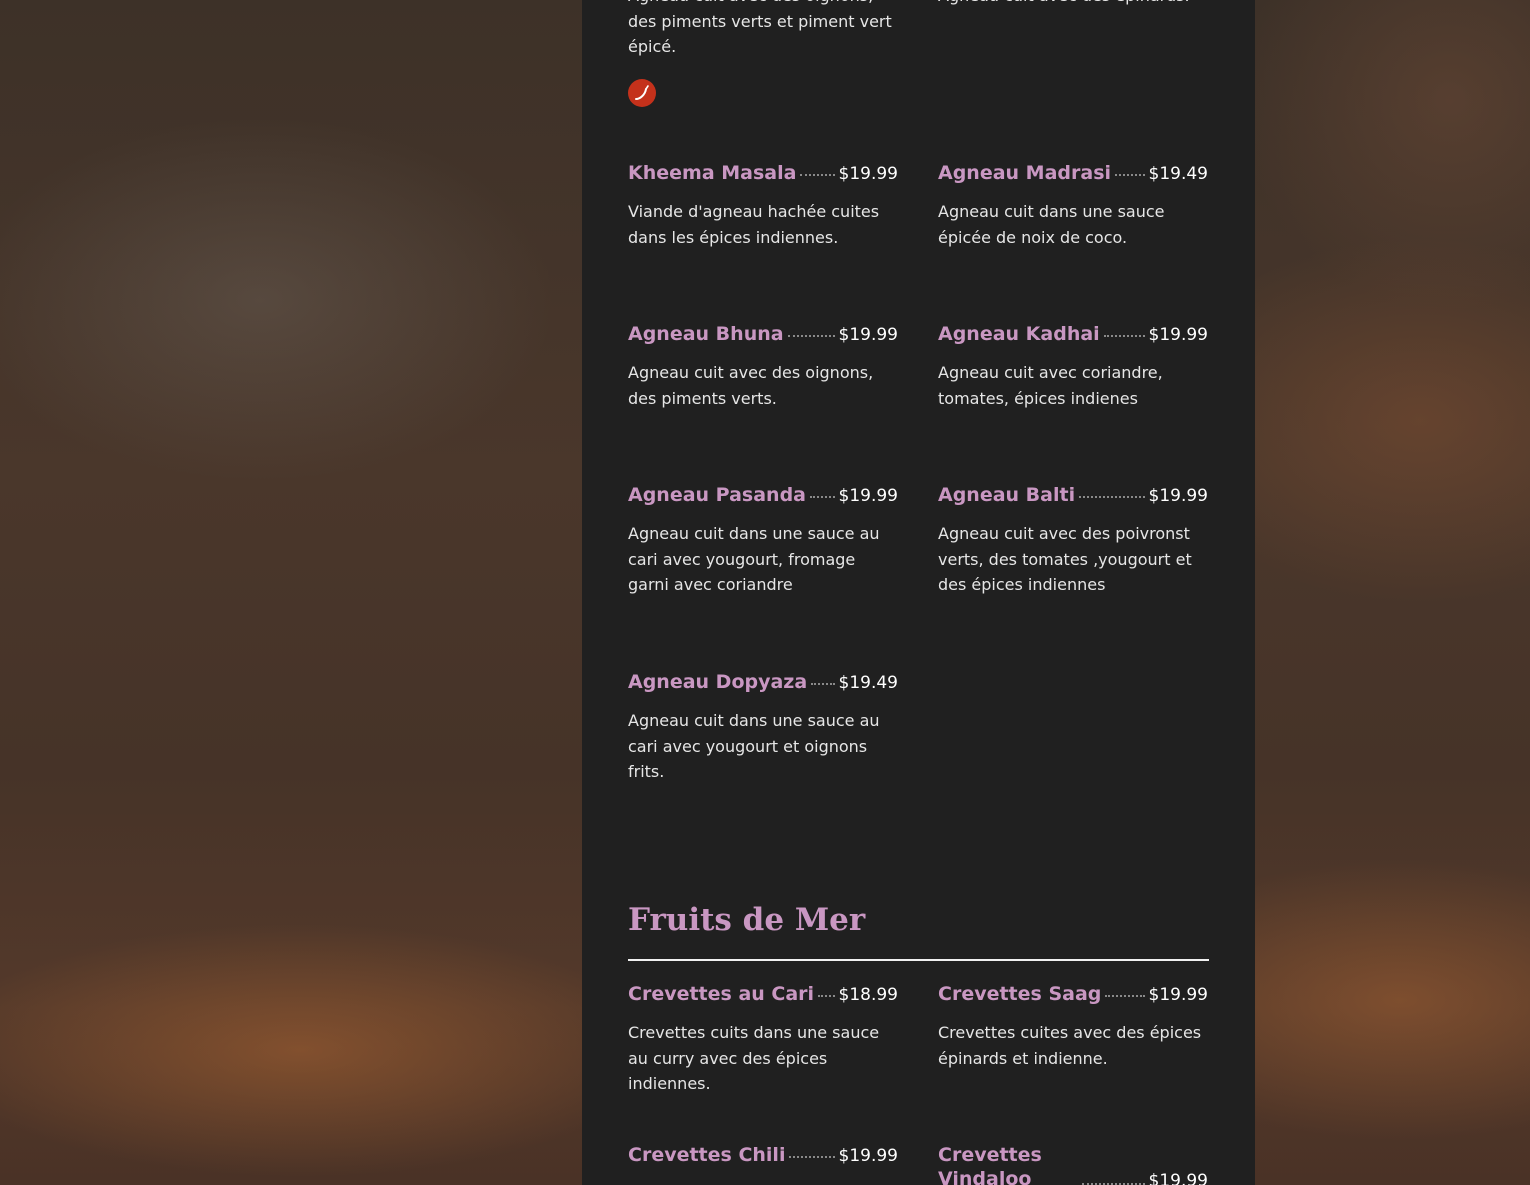 This screenshot has width=1530, height=1185. Describe the element at coordinates (642, 93) in the screenshot. I see `chili-pepper-icon` at that location.